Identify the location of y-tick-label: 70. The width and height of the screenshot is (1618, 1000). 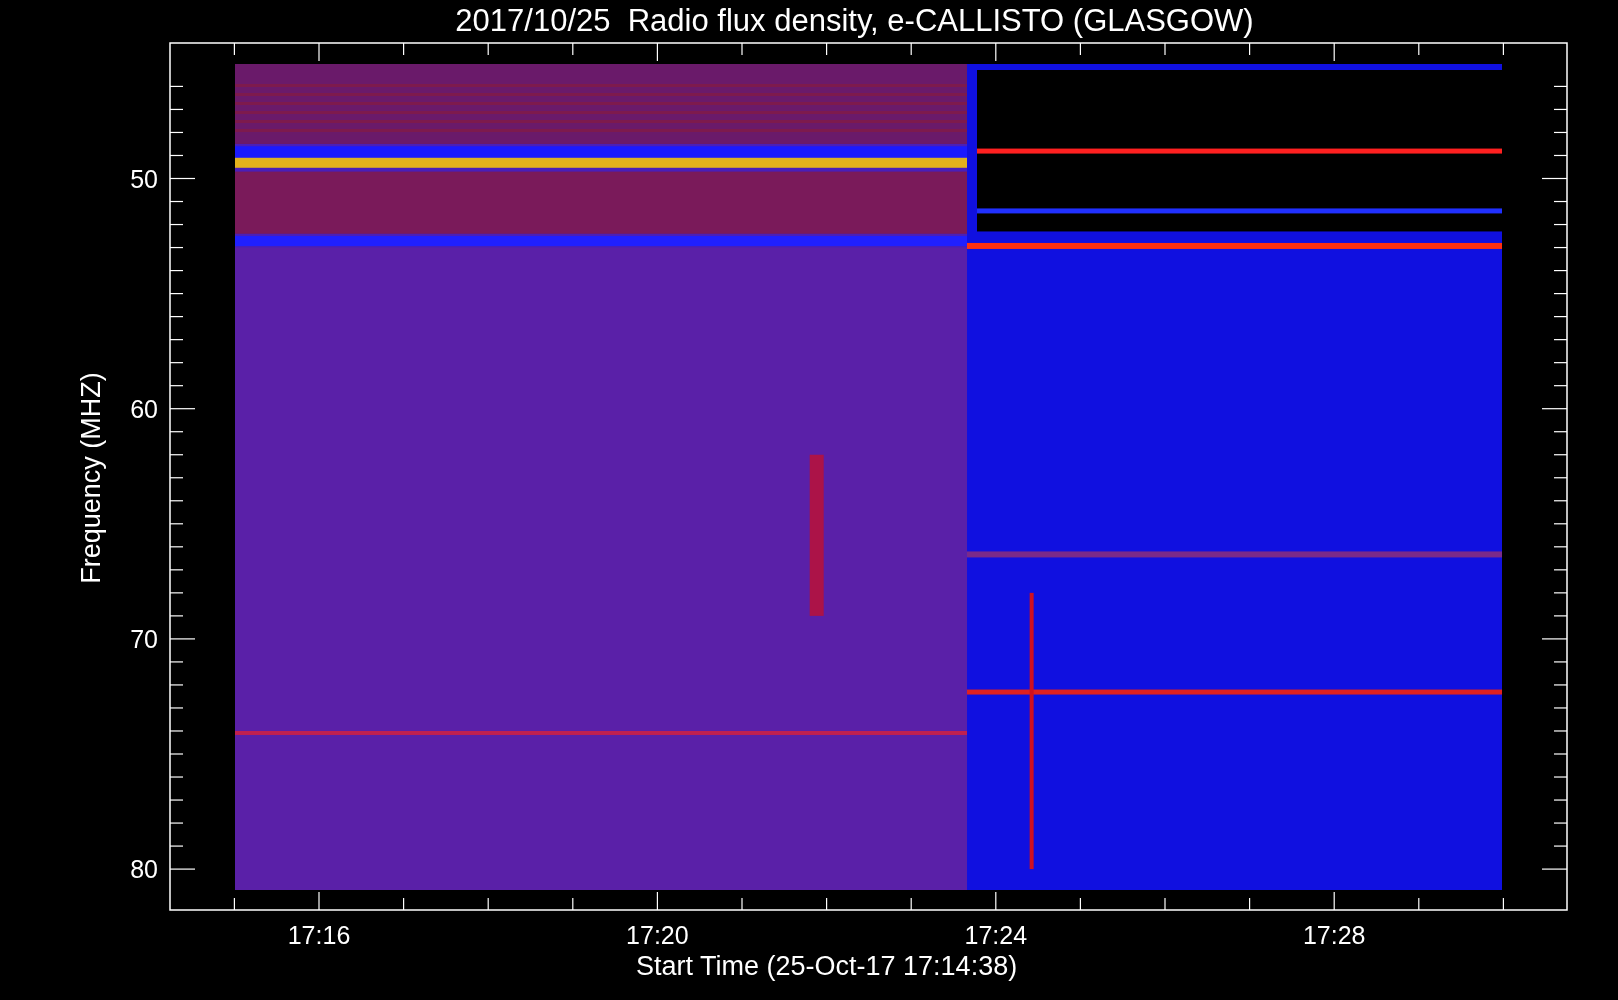
(144, 638).